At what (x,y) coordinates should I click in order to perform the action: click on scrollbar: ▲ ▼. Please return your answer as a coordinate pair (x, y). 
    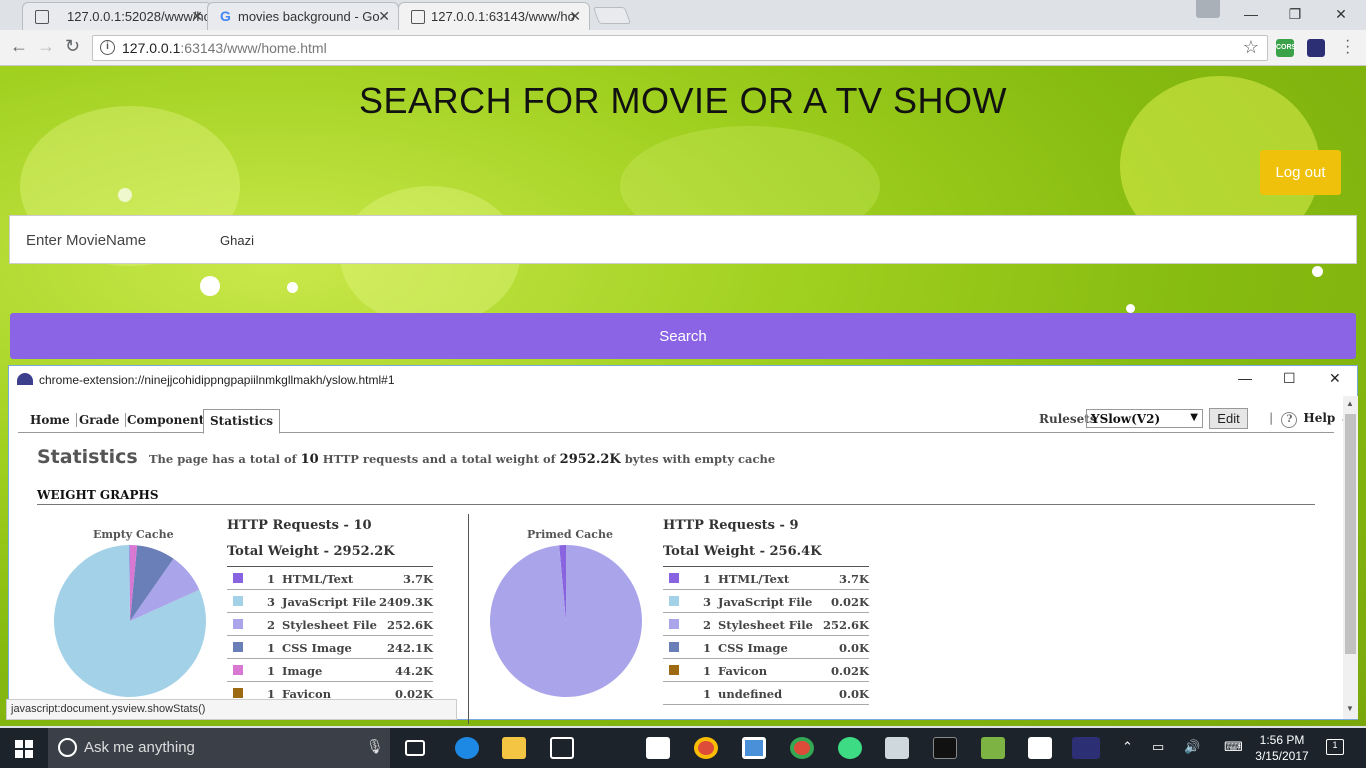
    Looking at the image, I should click on (1350, 557).